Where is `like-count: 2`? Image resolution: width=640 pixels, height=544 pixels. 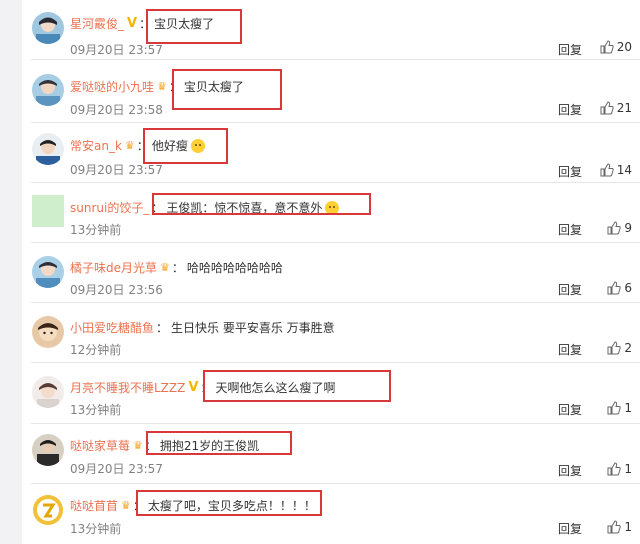 like-count: 2 is located at coordinates (628, 348).